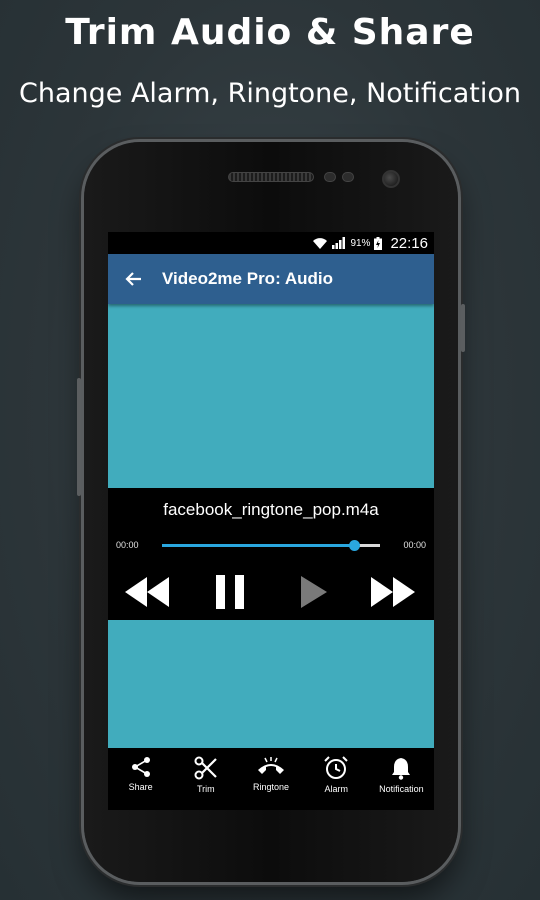 Image resolution: width=540 pixels, height=900 pixels. What do you see at coordinates (330, 177) in the screenshot?
I see `proximity-sensor` at bounding box center [330, 177].